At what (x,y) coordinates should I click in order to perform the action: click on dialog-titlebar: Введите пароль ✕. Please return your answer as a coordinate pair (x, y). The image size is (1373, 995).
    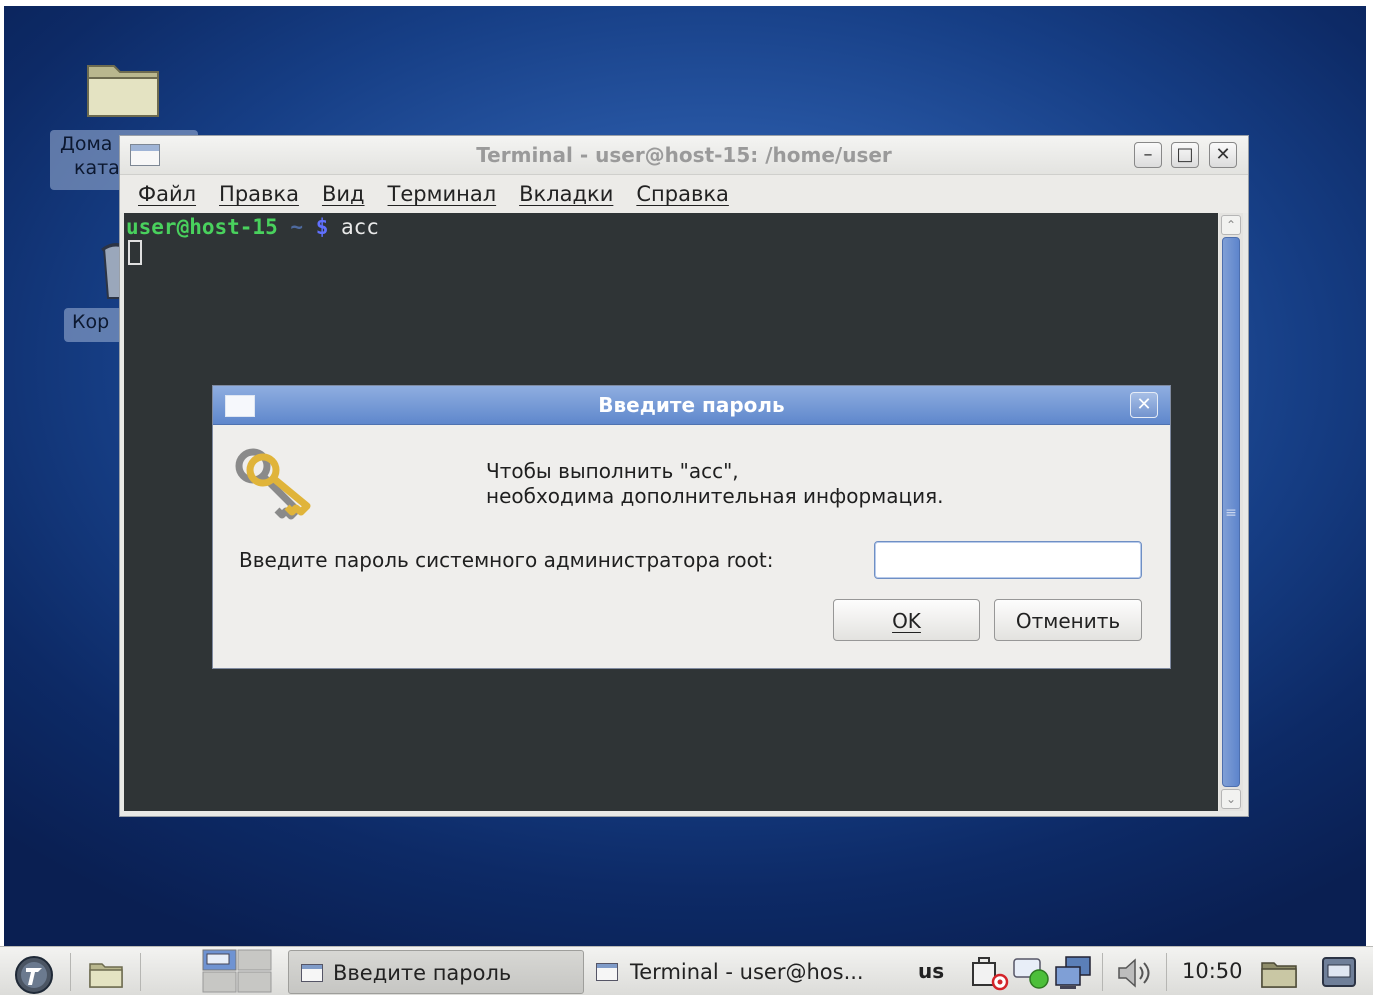
    Looking at the image, I should click on (691, 405).